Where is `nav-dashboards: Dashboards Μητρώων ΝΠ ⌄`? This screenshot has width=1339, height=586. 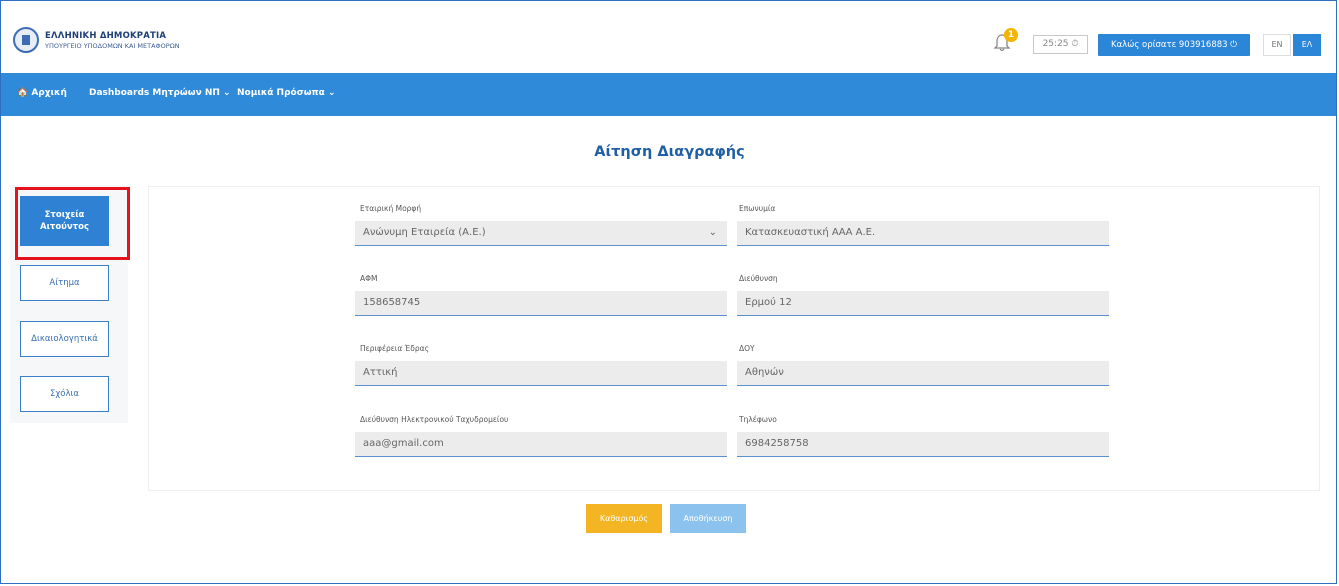 nav-dashboards: Dashboards Μητρώων ΝΠ ⌄ is located at coordinates (160, 93).